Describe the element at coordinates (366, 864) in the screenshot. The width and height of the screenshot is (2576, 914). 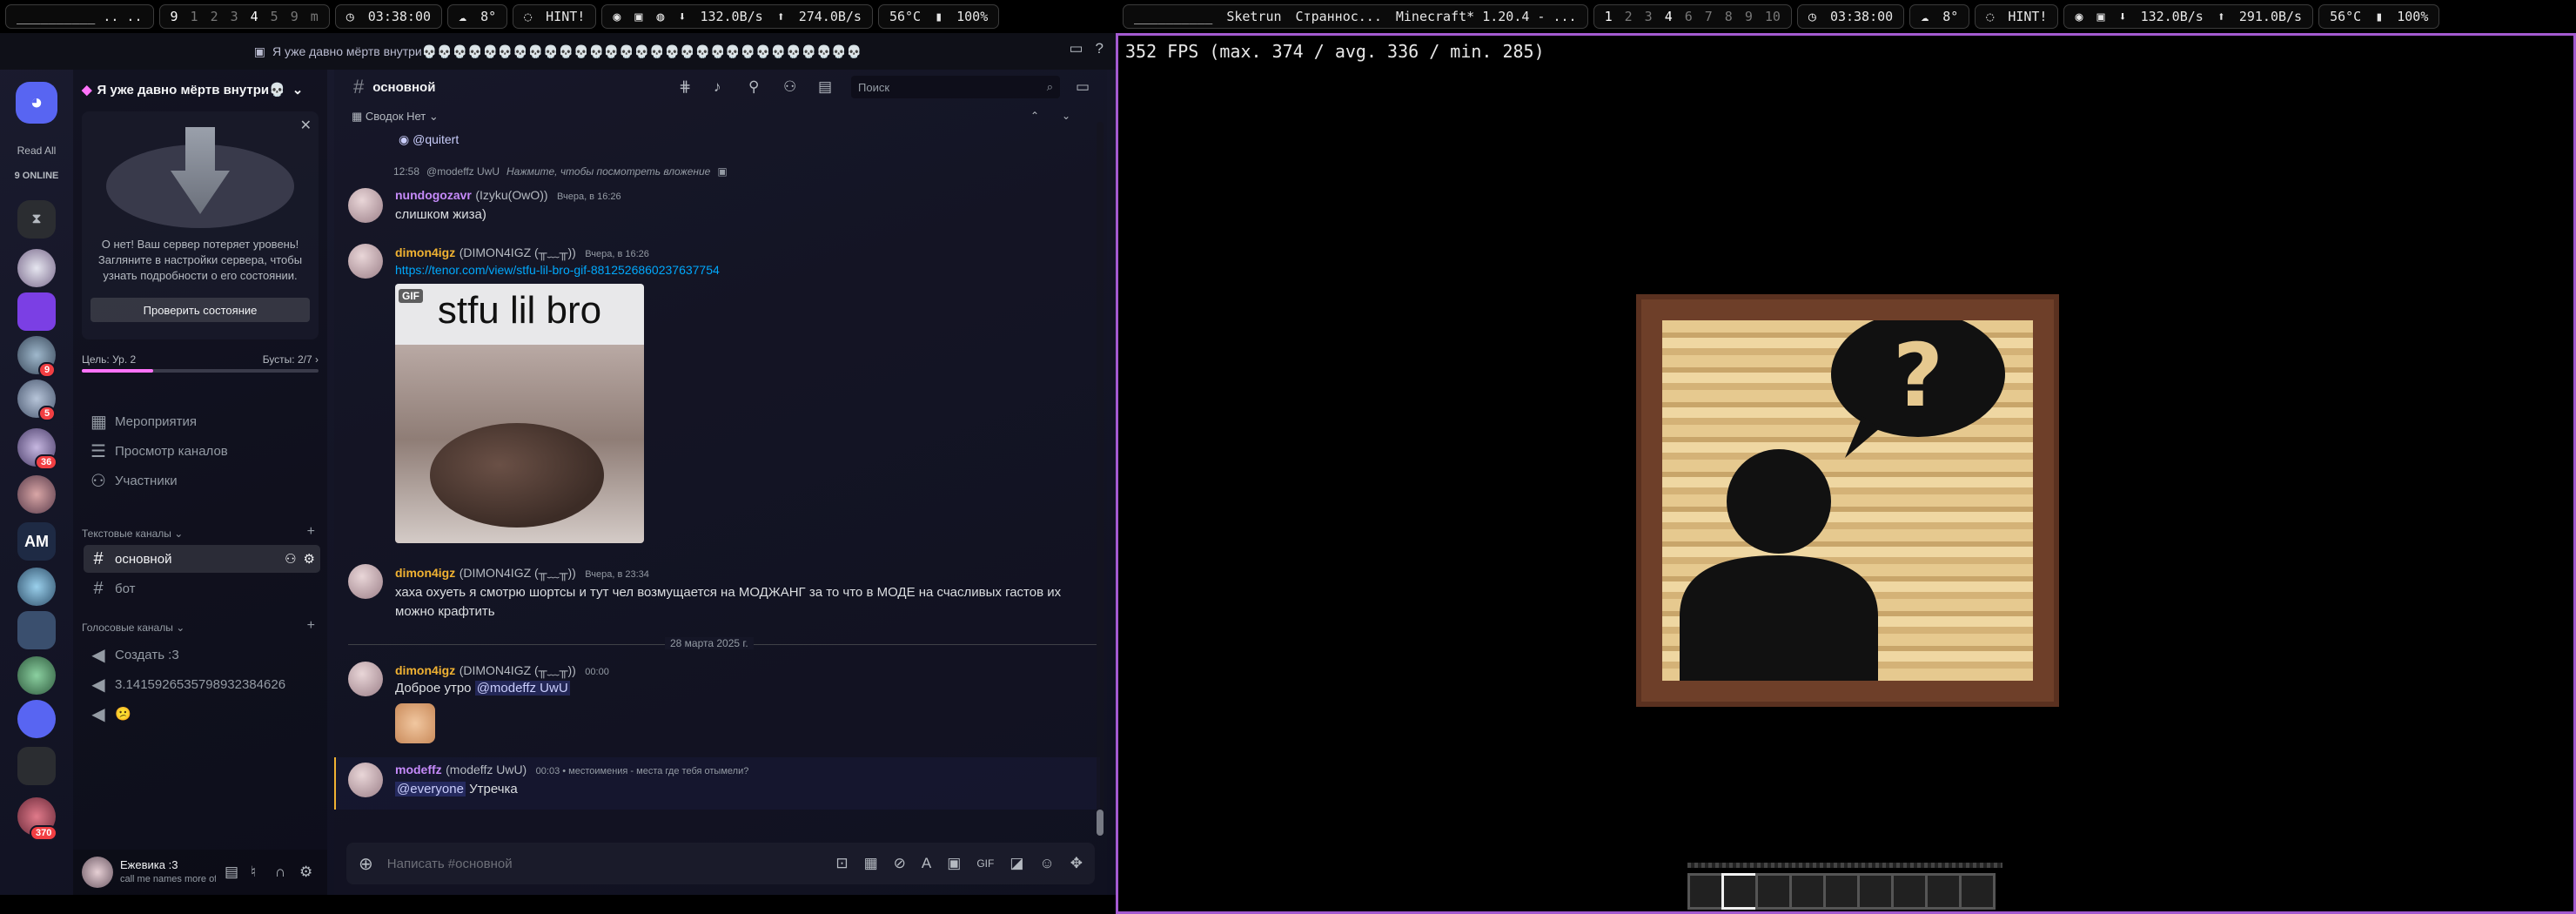
I see `add-attachment-icon: ⊕` at that location.